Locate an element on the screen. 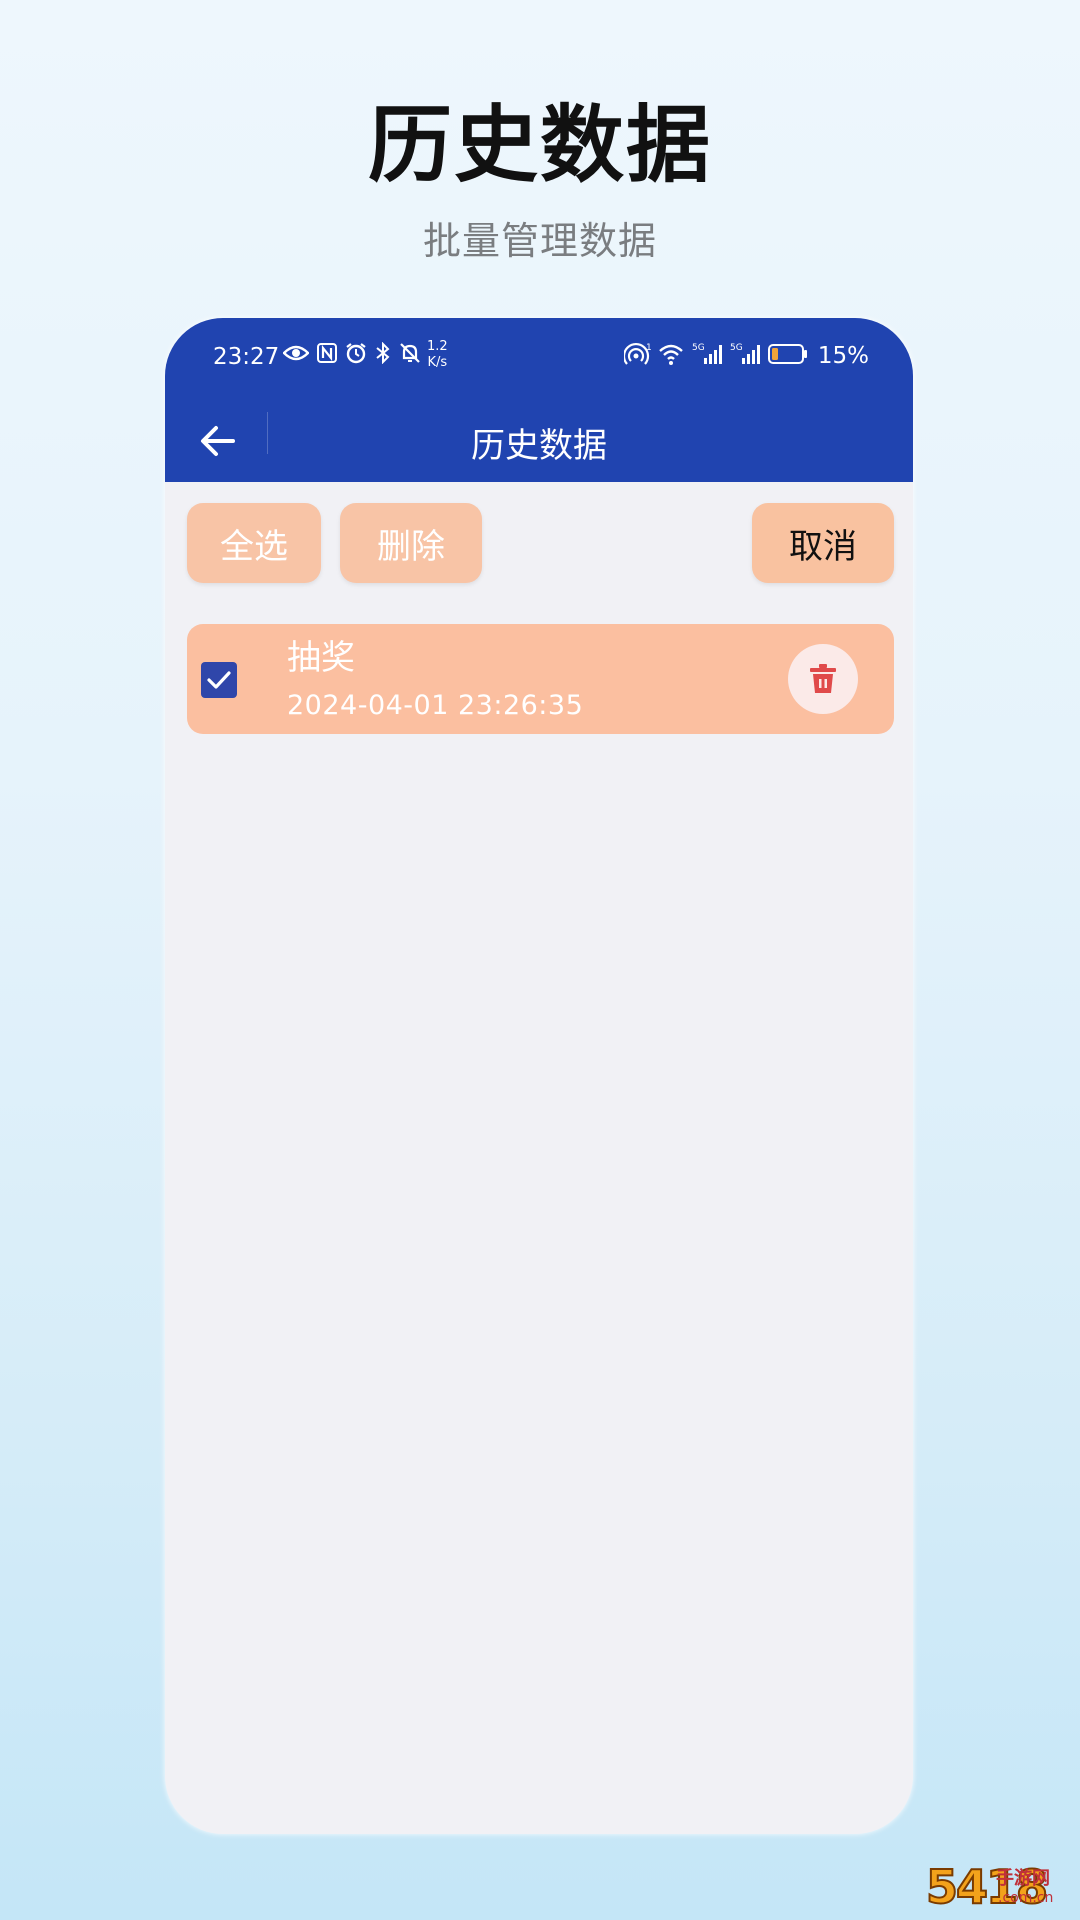 The width and height of the screenshot is (1080, 1920). bell-muted-icon is located at coordinates (410, 353).